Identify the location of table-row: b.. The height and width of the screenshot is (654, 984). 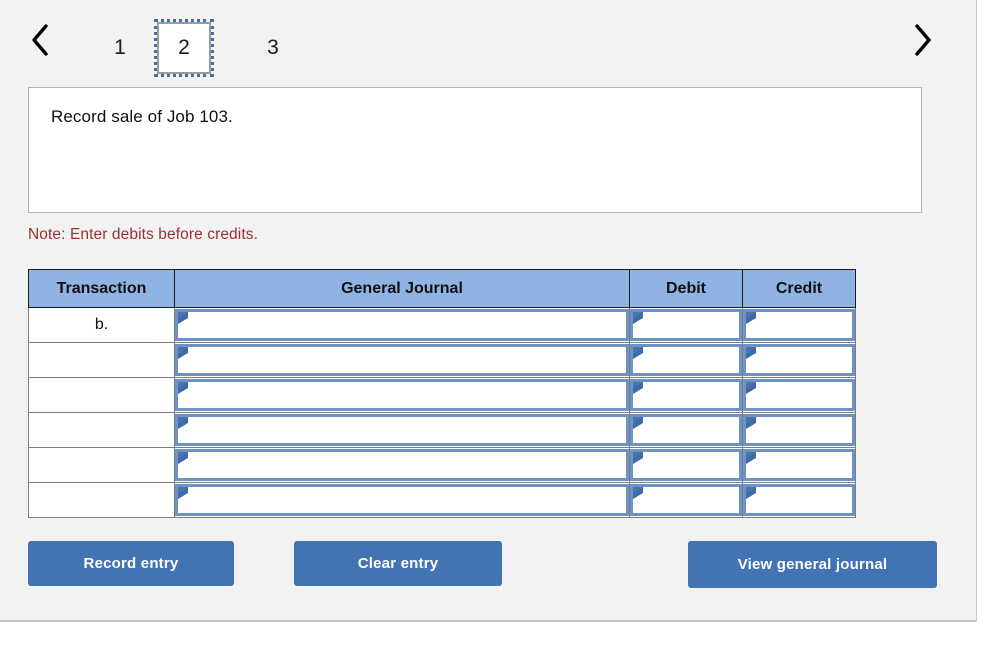
(442, 325).